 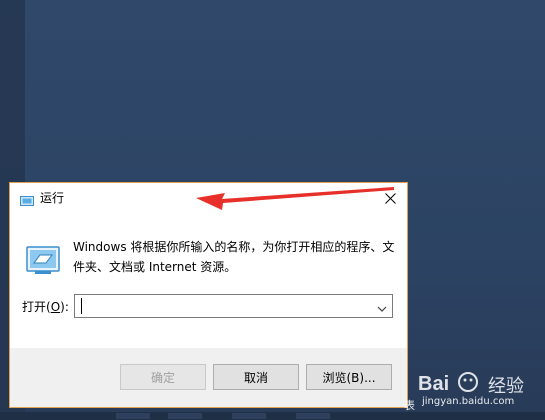 I want to click on dropdown-button, so click(x=382, y=306).